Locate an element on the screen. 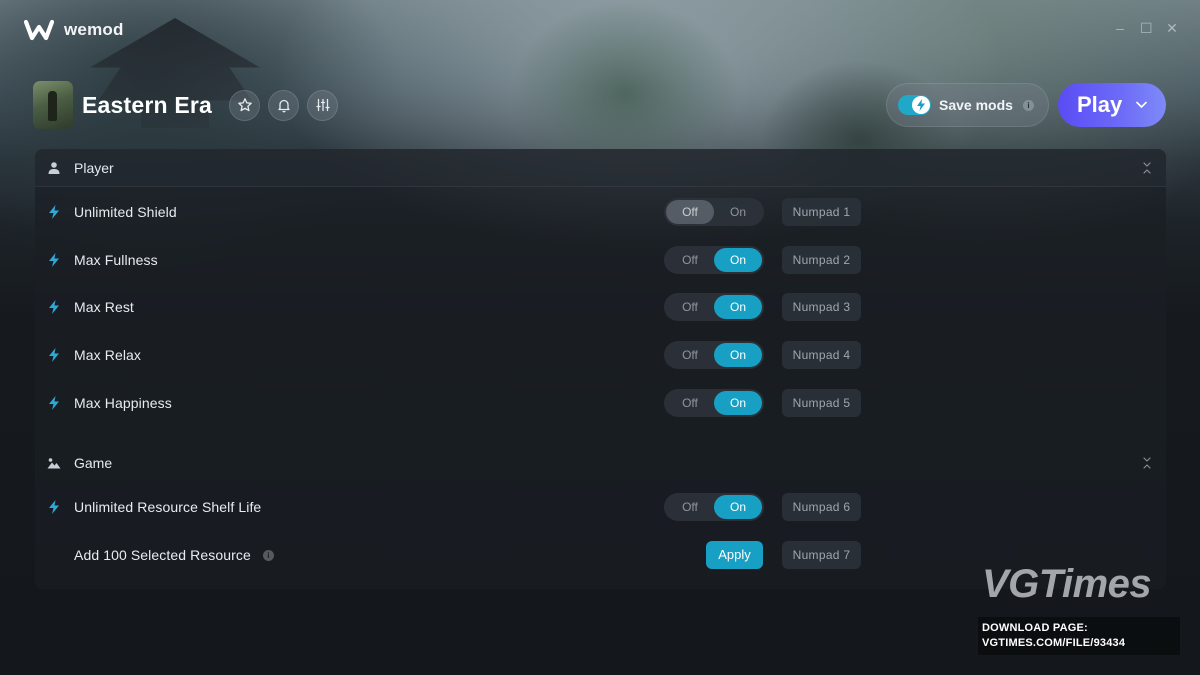  section-title: Player is located at coordinates (94, 167).